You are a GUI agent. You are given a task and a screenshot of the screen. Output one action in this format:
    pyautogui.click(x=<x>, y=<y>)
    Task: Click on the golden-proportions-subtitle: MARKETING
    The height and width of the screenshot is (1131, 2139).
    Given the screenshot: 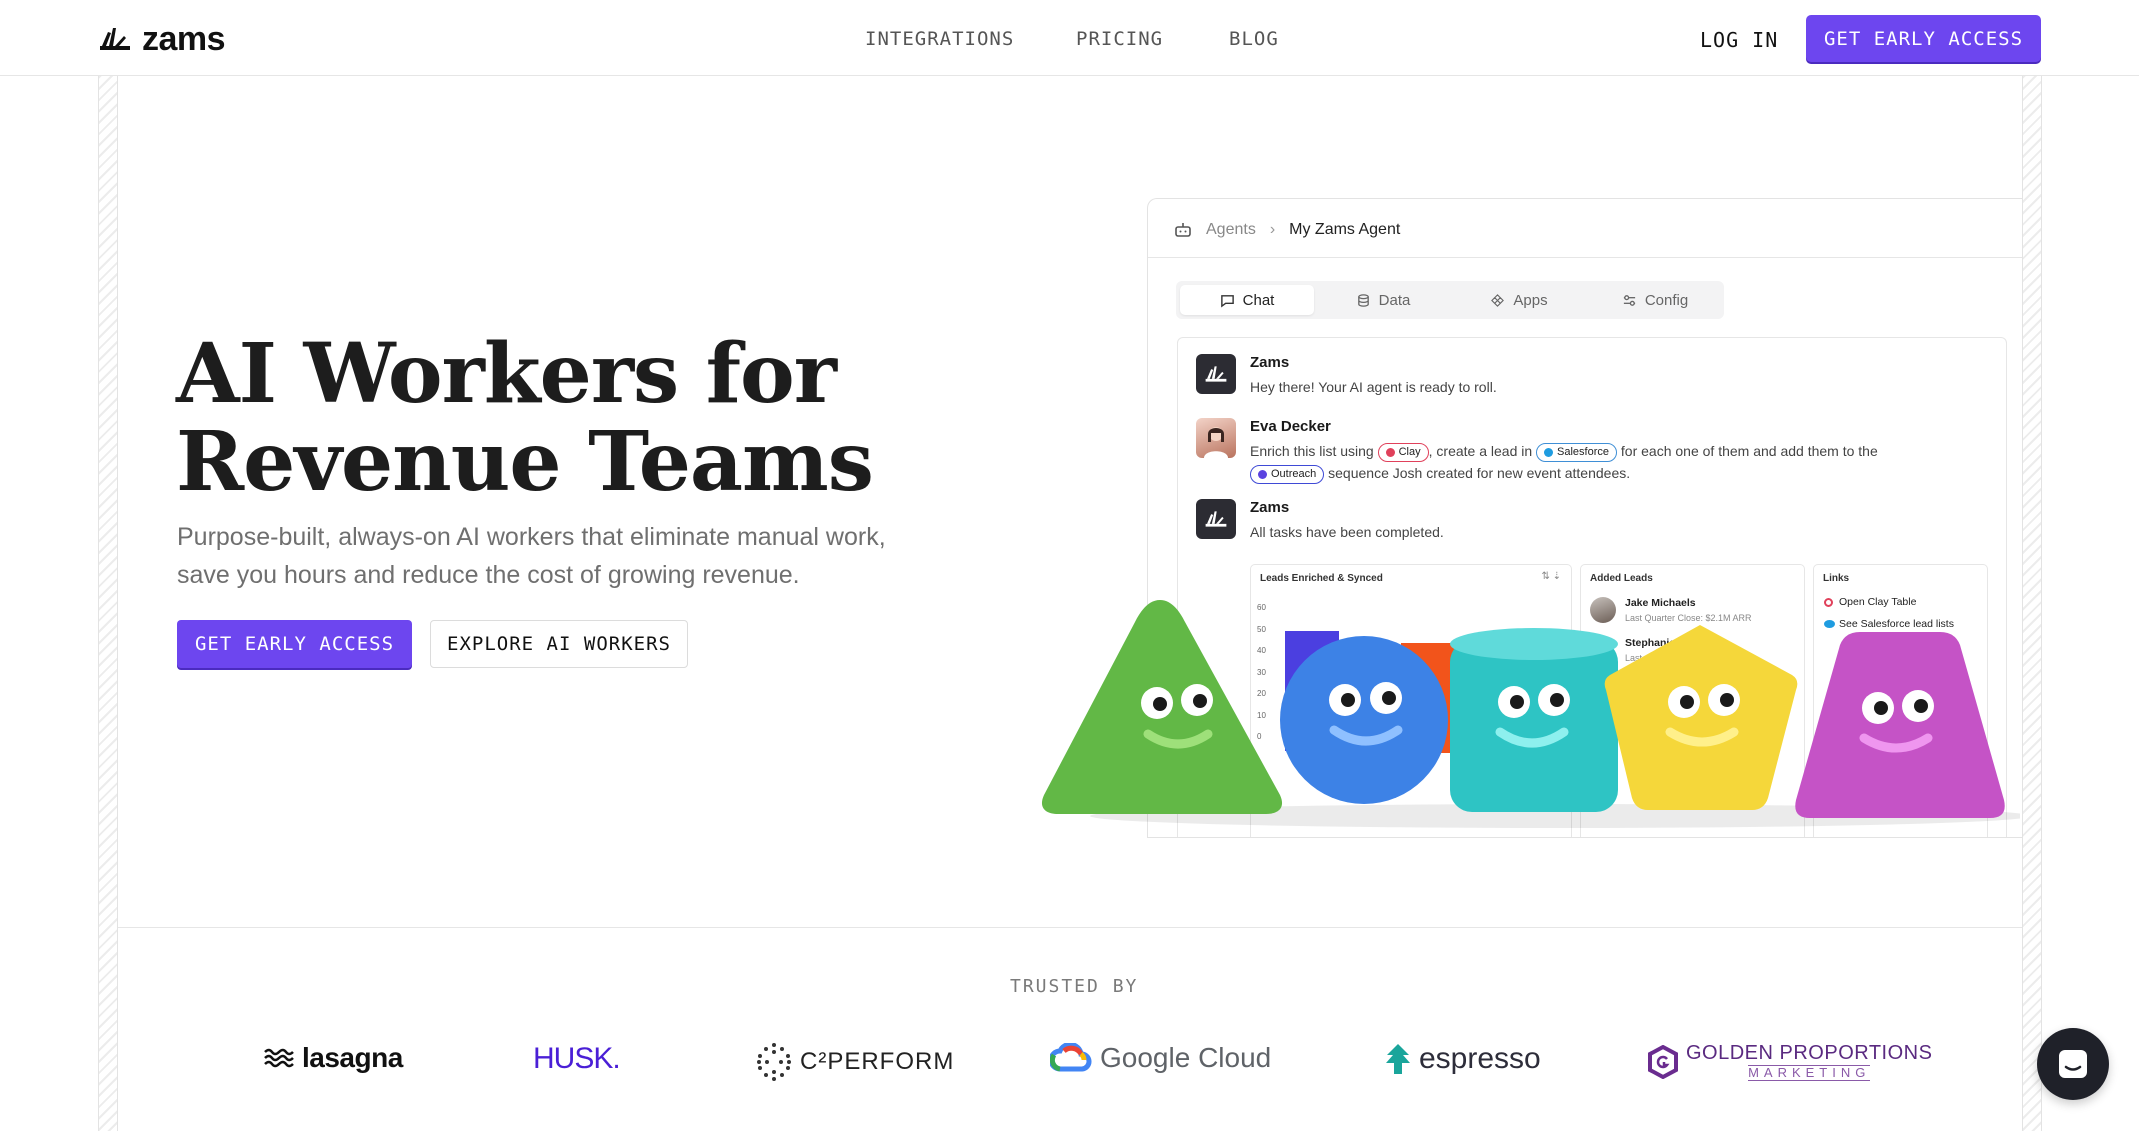 What is the action you would take?
    pyautogui.click(x=1809, y=1073)
    